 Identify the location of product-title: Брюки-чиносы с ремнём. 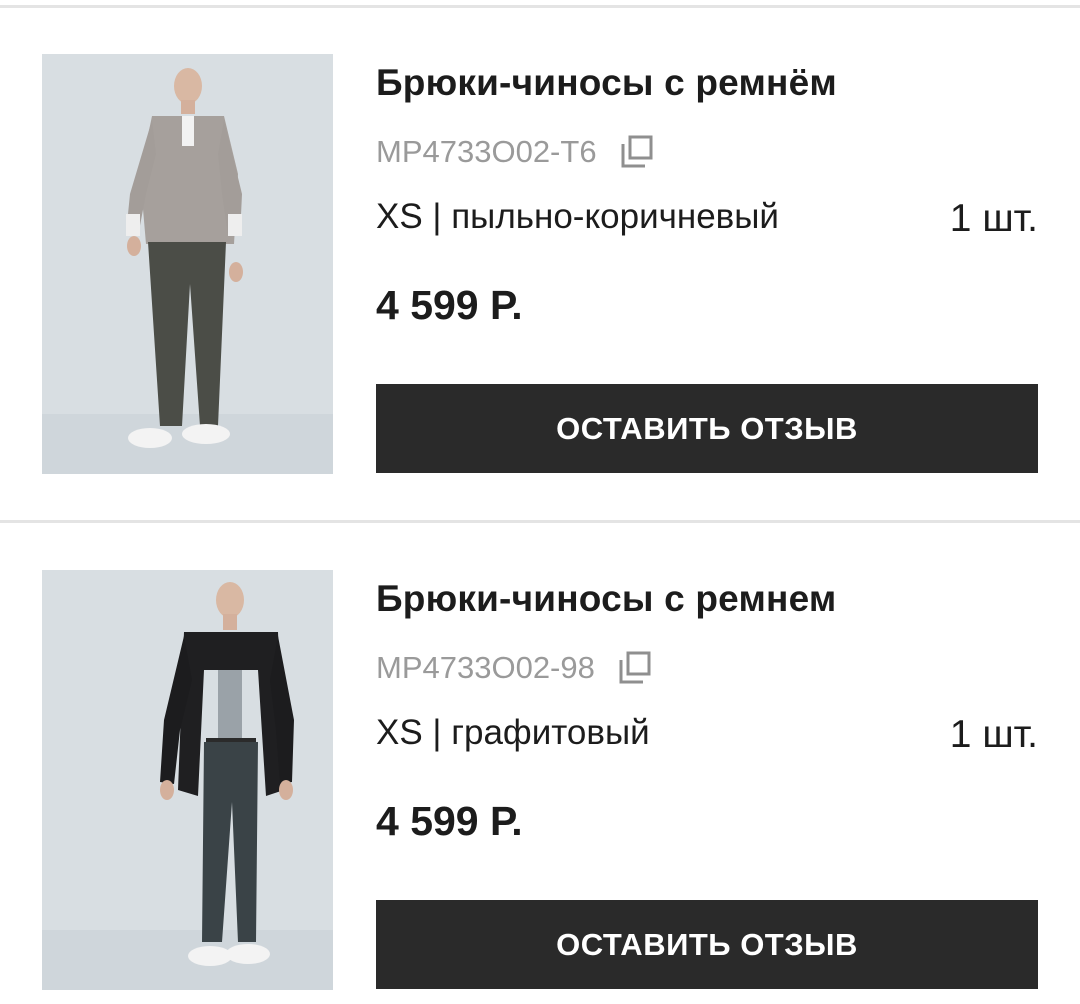
(606, 83).